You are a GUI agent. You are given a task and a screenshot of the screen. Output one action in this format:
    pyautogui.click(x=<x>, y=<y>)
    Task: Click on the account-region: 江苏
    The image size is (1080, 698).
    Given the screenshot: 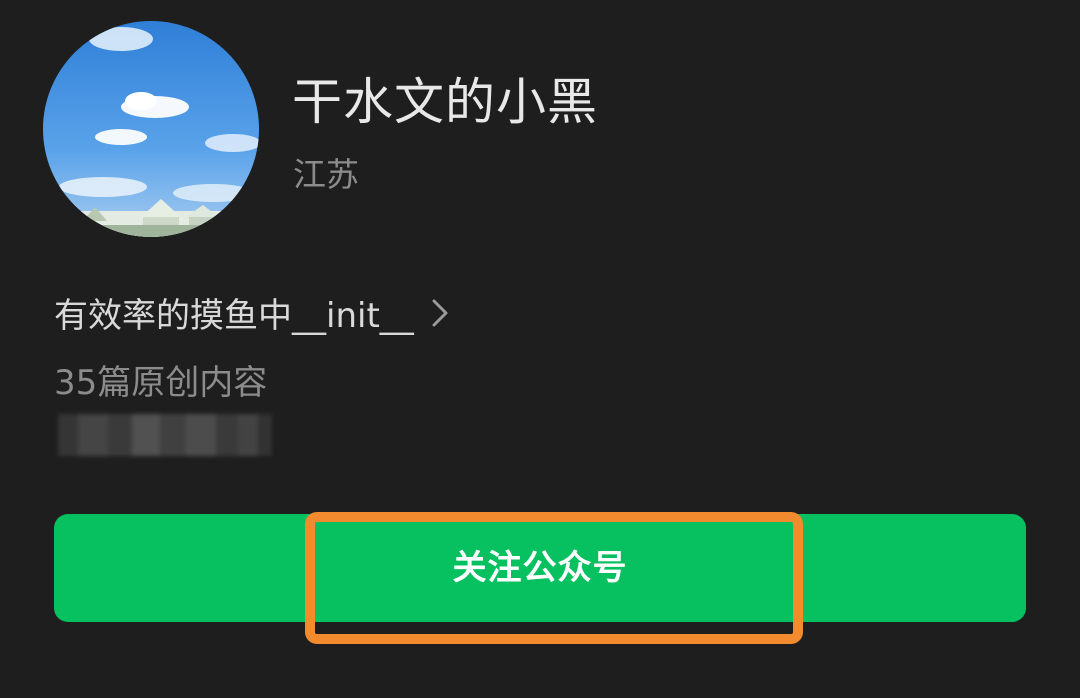 What is the action you would take?
    pyautogui.click(x=326, y=174)
    